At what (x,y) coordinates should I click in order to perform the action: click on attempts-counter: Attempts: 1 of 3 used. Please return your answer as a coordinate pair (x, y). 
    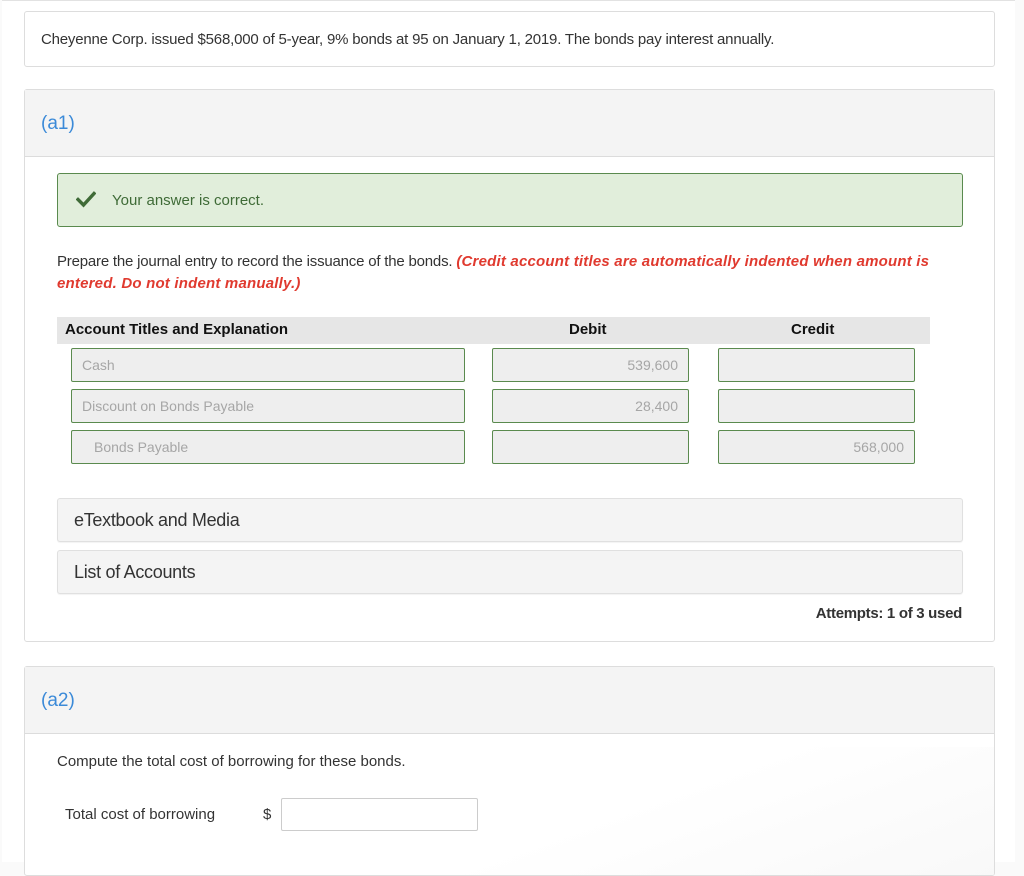
    Looking at the image, I should click on (889, 613).